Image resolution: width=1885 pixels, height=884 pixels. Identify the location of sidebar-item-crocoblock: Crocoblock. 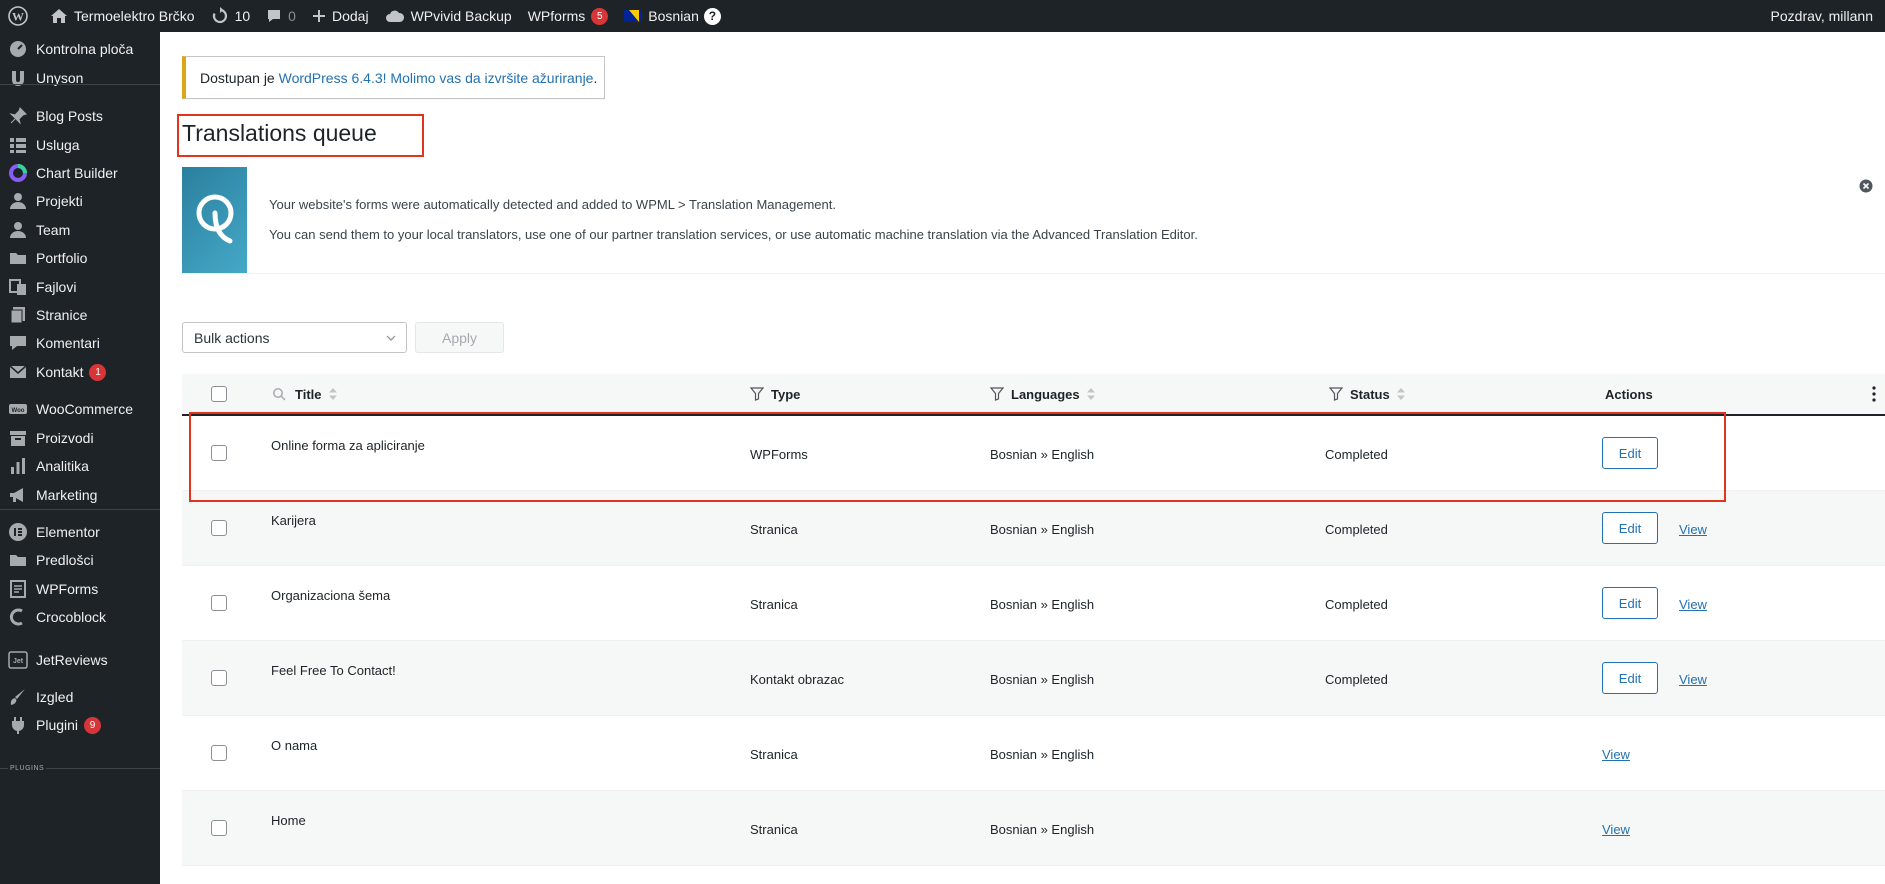
(80, 617).